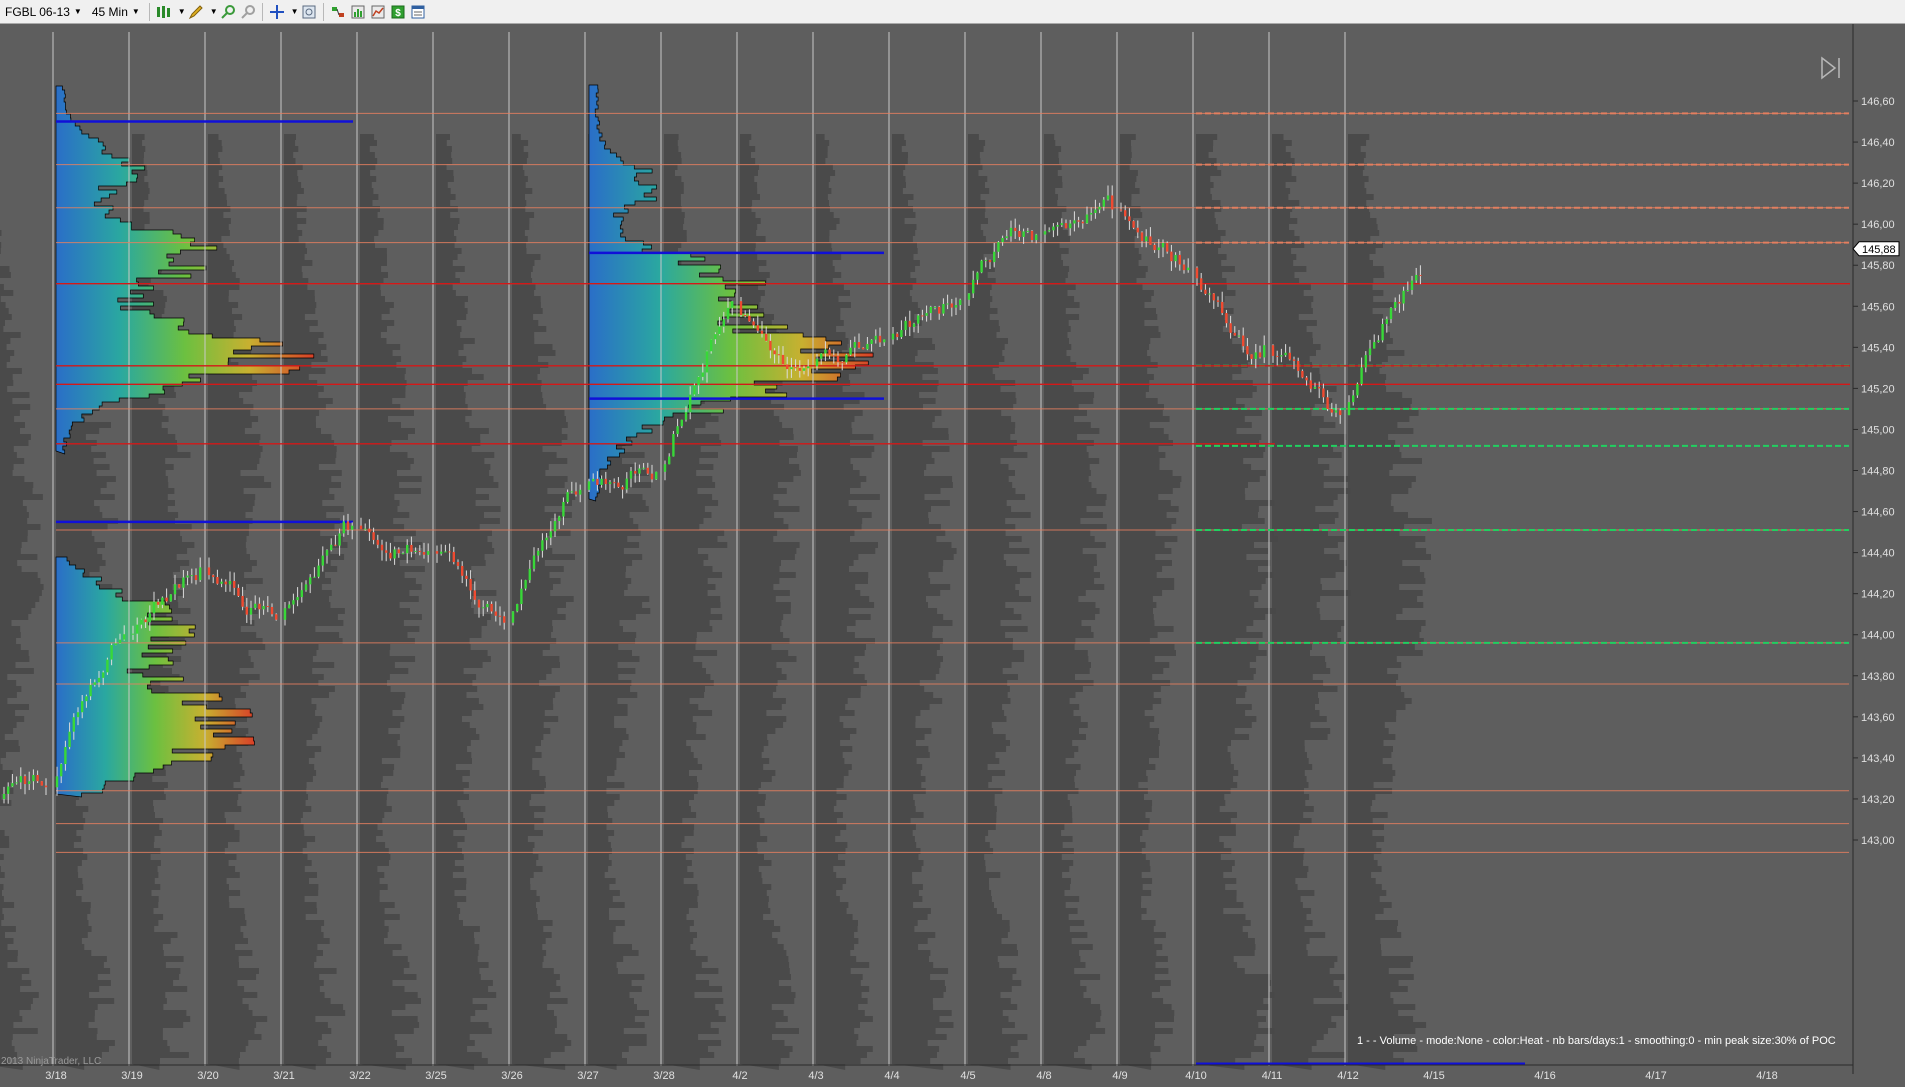 This screenshot has width=1905, height=1087. Describe the element at coordinates (418, 12) in the screenshot. I see `properties-icon` at that location.